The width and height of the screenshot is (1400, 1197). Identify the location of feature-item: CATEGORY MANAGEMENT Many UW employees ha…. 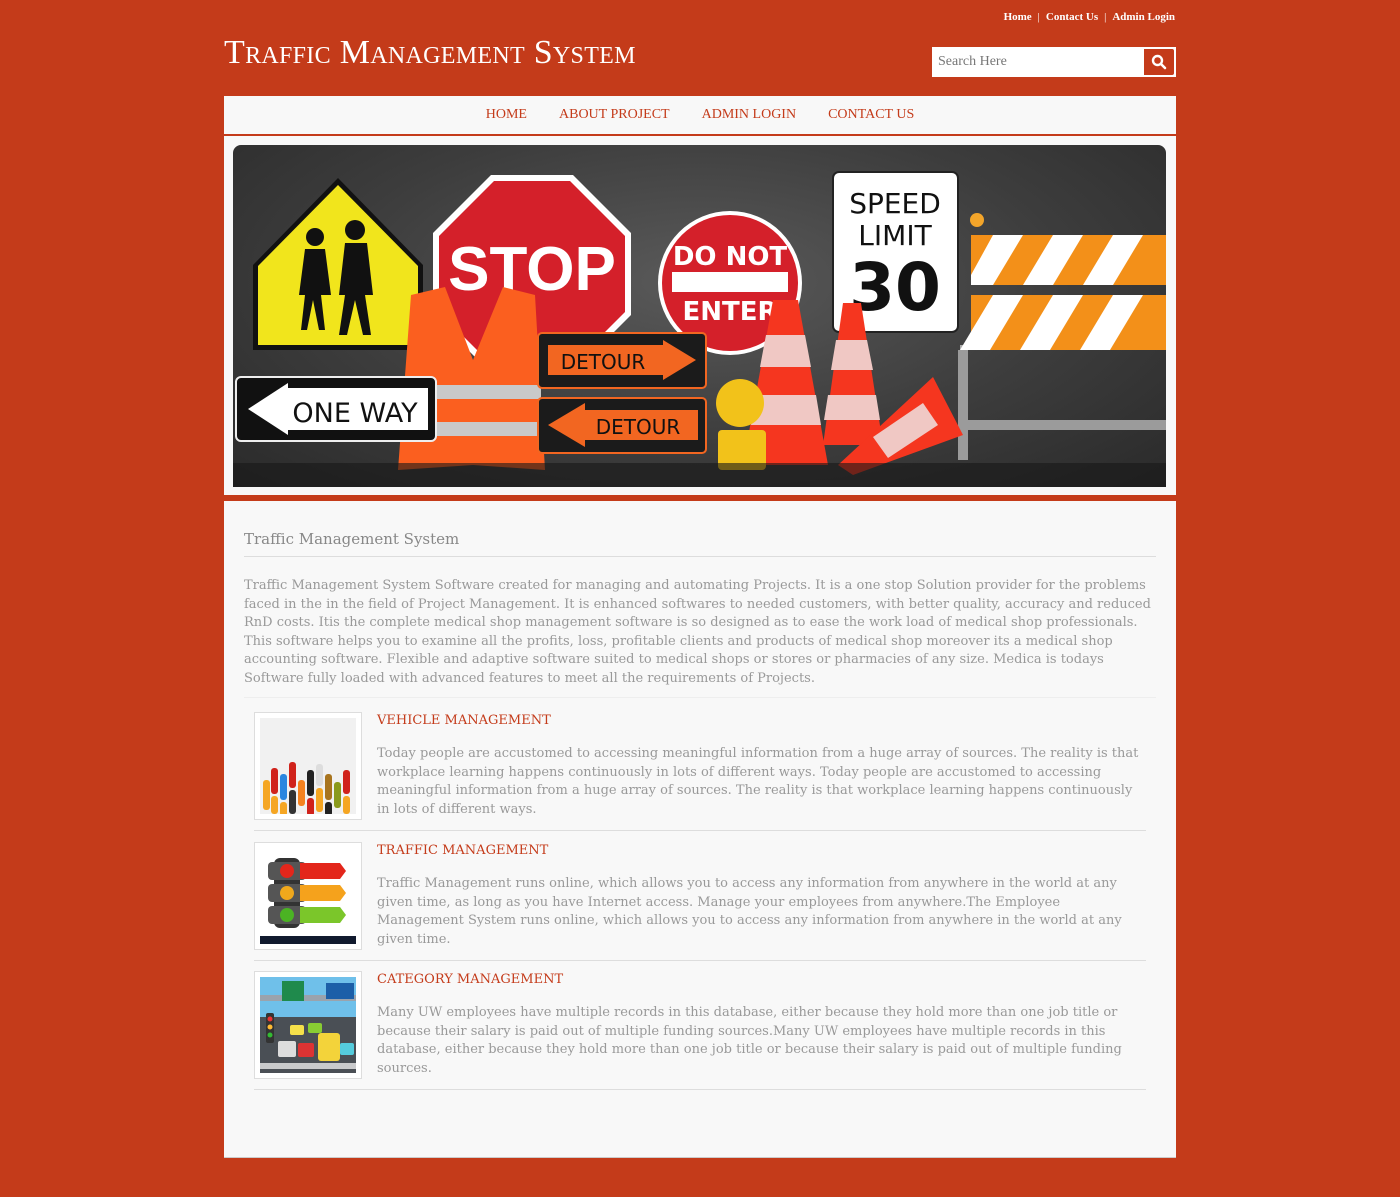
(700, 1025).